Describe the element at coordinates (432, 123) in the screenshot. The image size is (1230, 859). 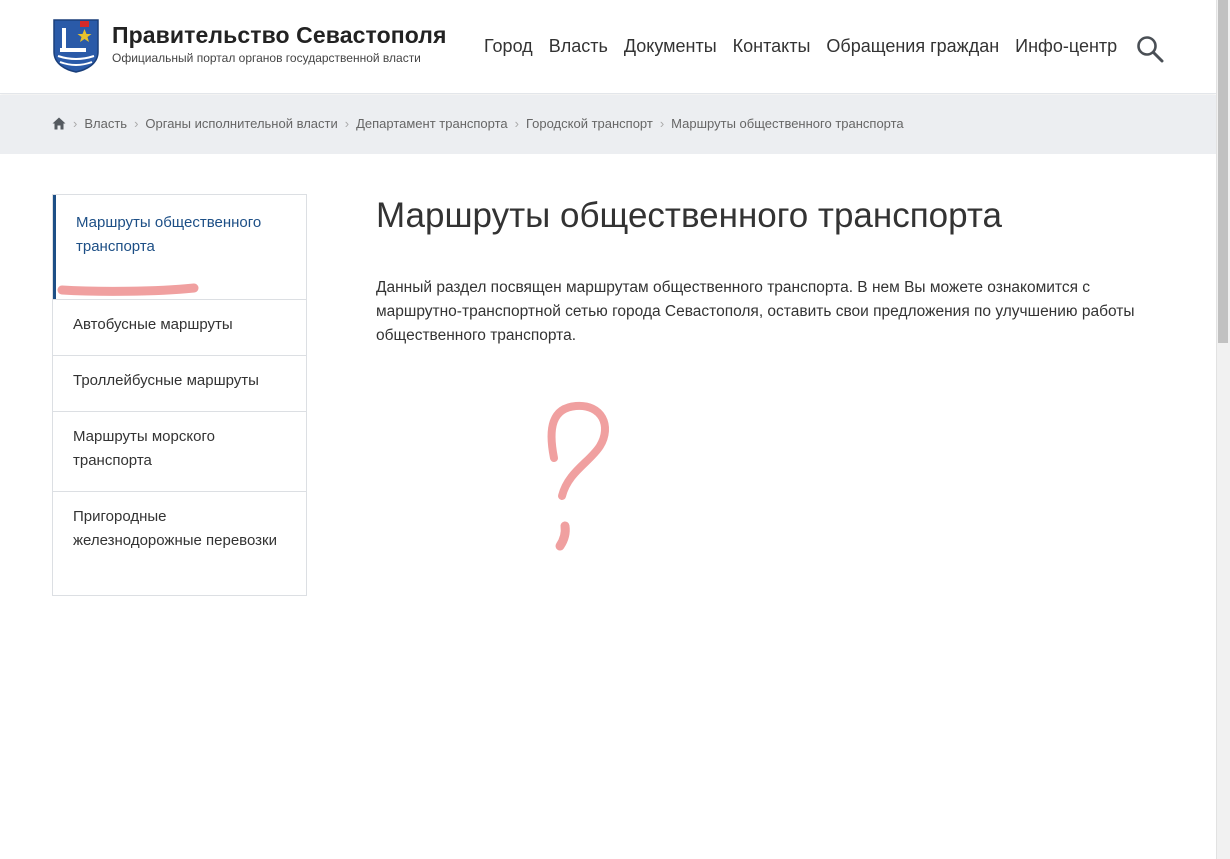
I see `breadcrumb-link-transport-department: Департамент транспорта` at that location.